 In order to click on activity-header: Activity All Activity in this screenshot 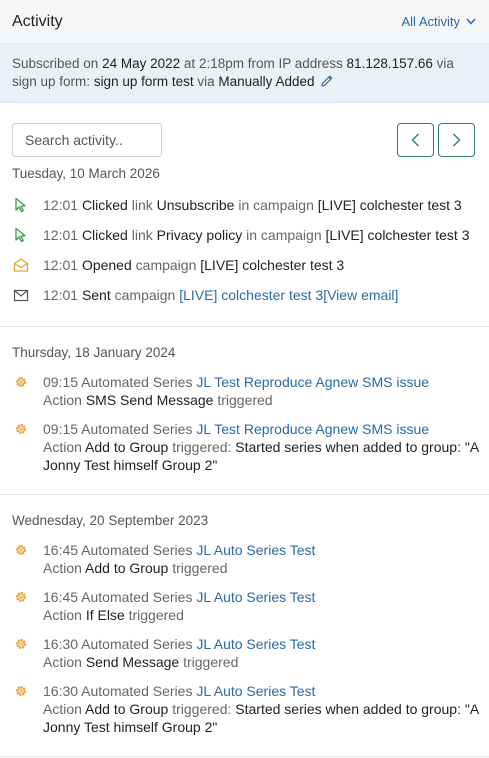, I will do `click(244, 22)`.